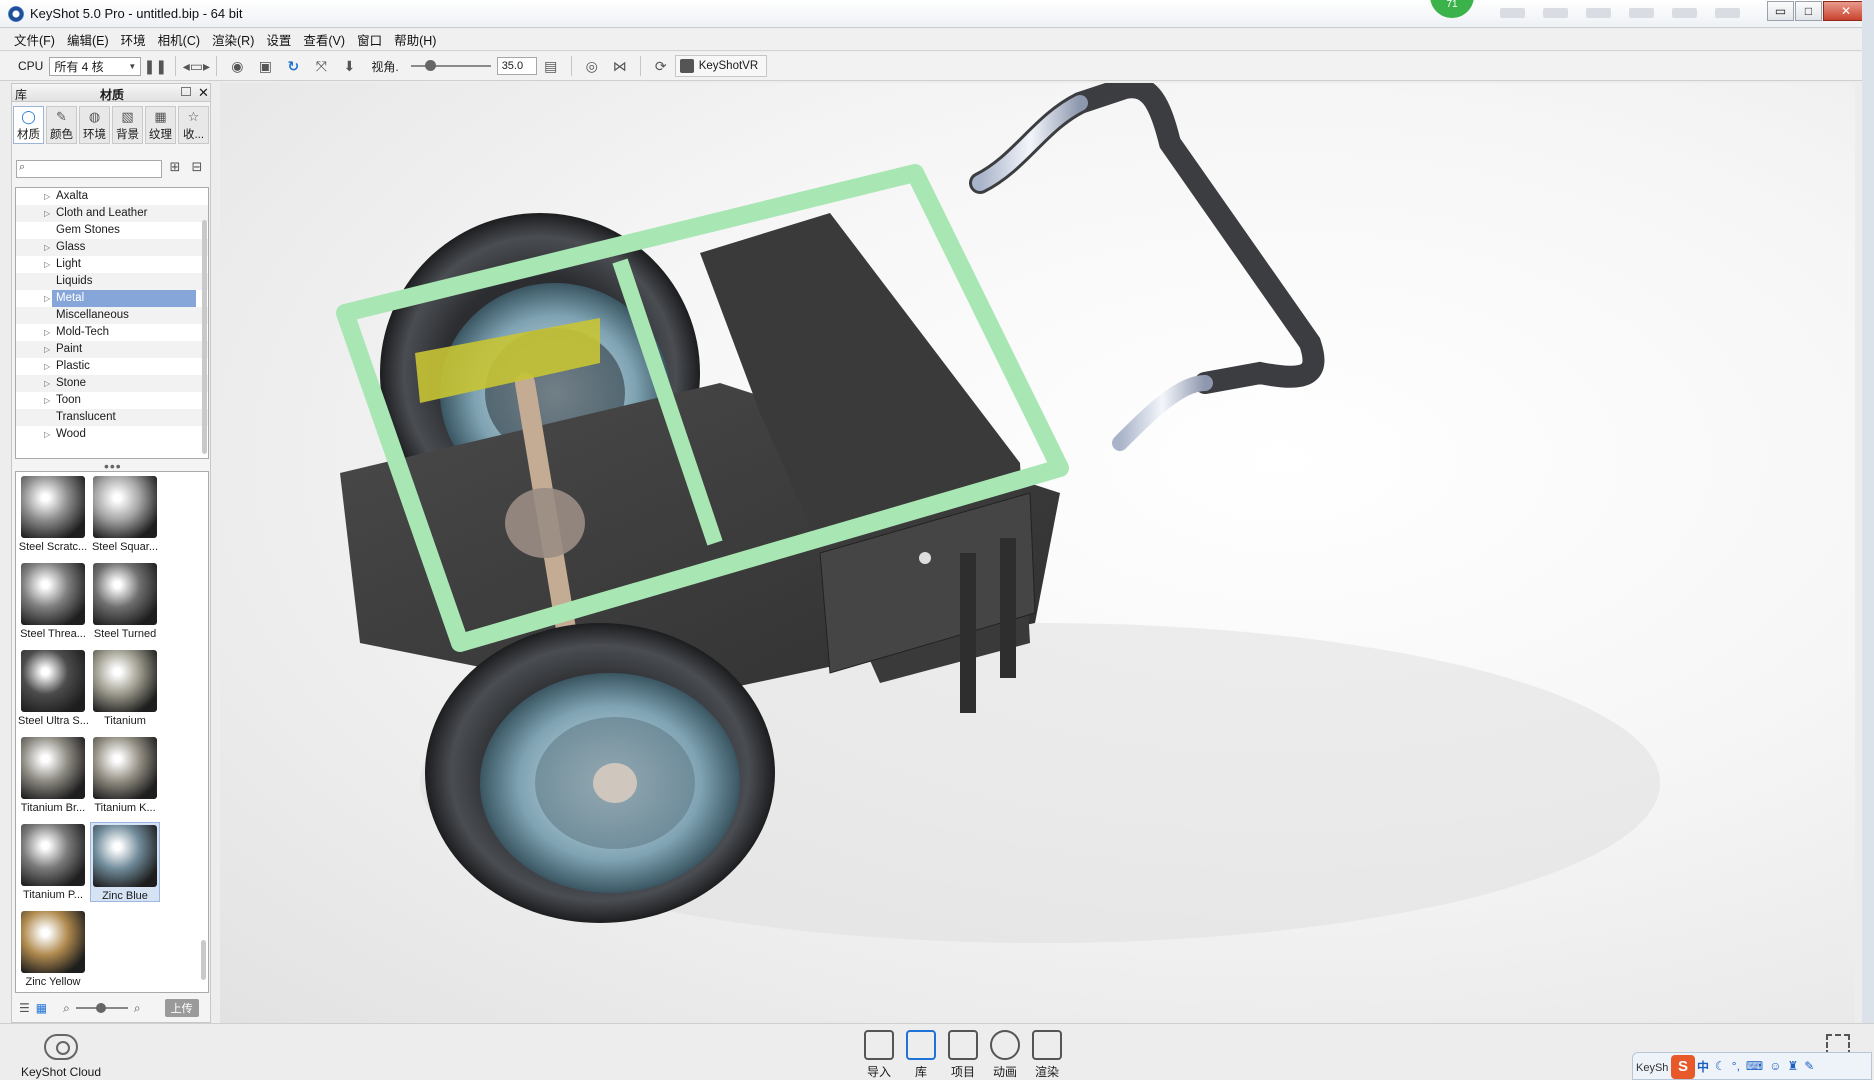  I want to click on menu-camera: 相机(C), so click(179, 39).